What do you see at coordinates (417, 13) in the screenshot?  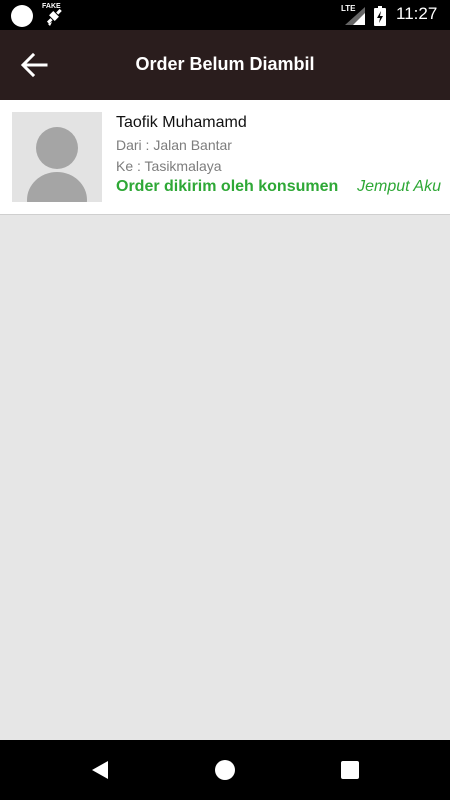 I see `clock: 11:27` at bounding box center [417, 13].